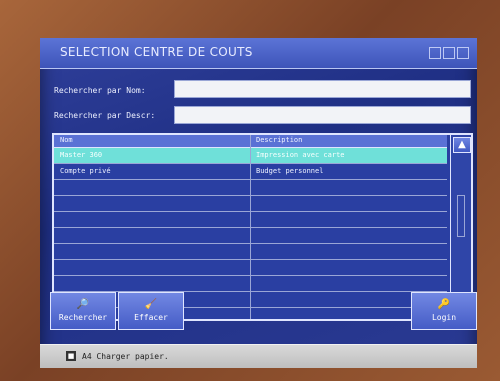 The image size is (500, 381). Describe the element at coordinates (322, 115) in the screenshot. I see `search-description-field` at that location.